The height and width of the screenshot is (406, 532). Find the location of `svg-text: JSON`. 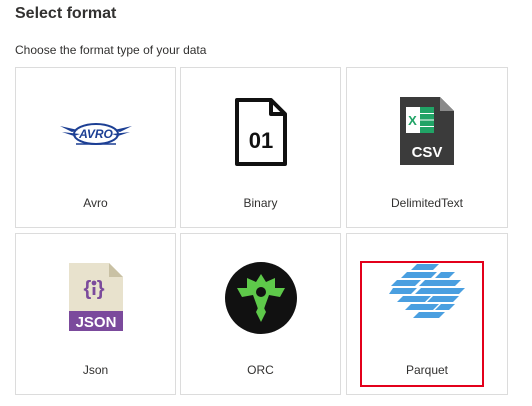

svg-text: JSON is located at coordinates (95, 322).